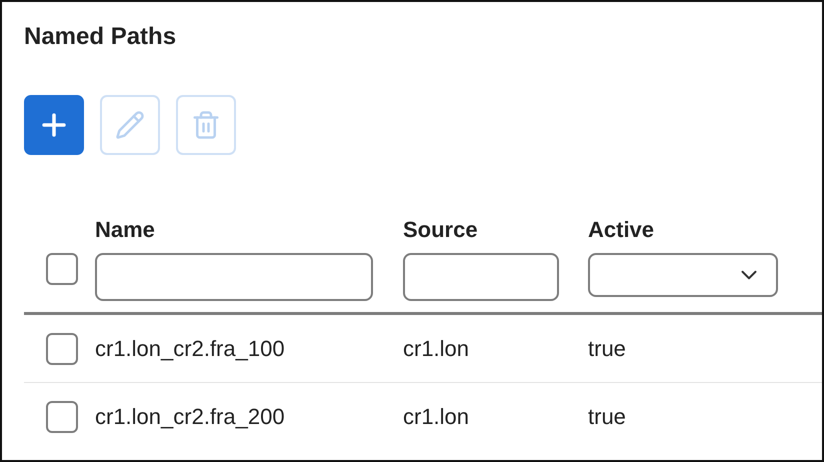  Describe the element at coordinates (190, 417) in the screenshot. I see `table-cell: cr1.lon_cr2.fra_200` at that location.